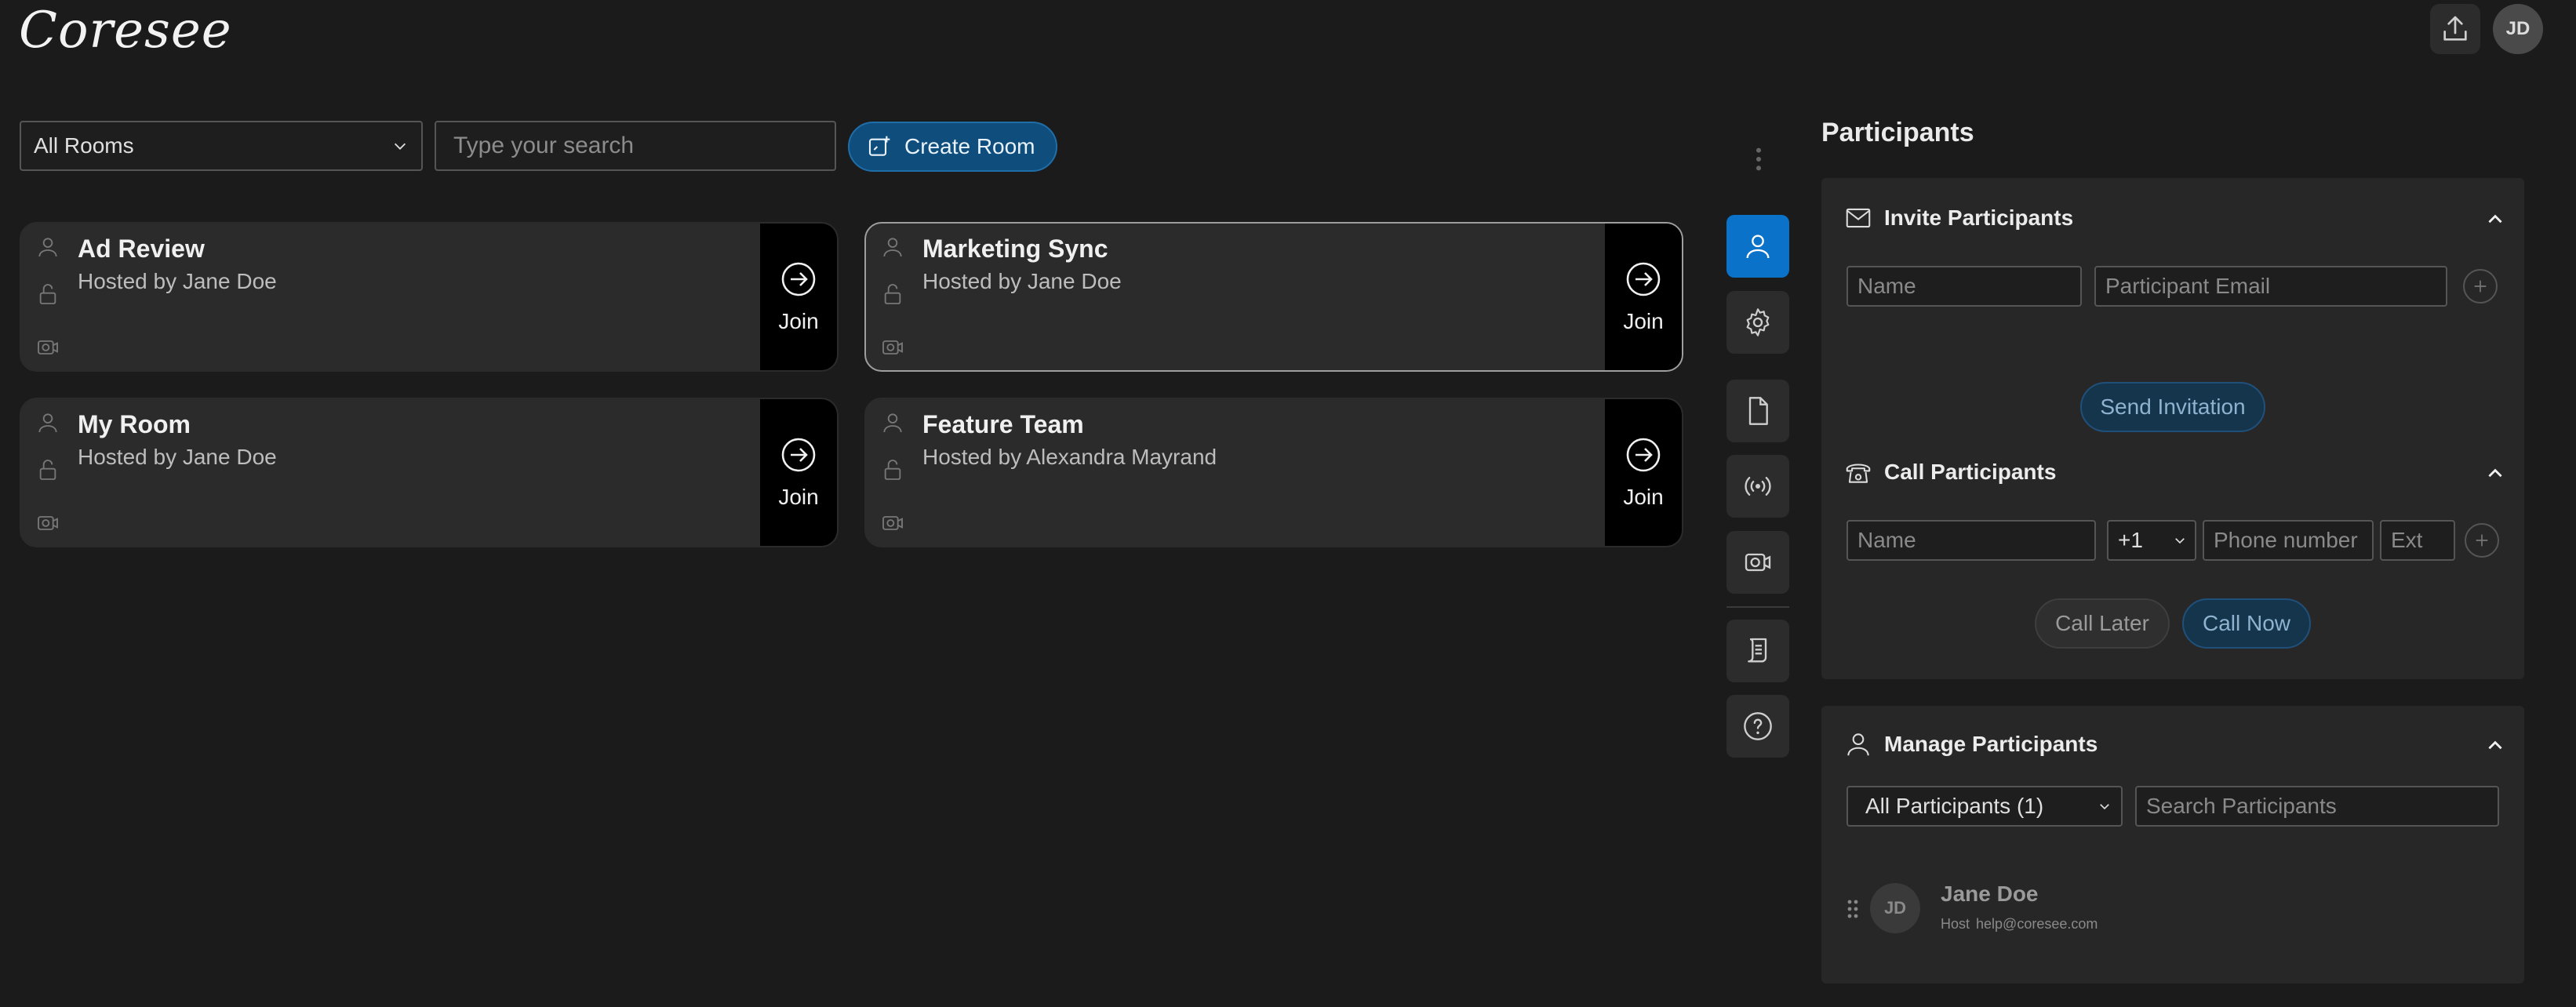  Describe the element at coordinates (1979, 218) in the screenshot. I see `invite-participants-heading: Invite Participants` at that location.